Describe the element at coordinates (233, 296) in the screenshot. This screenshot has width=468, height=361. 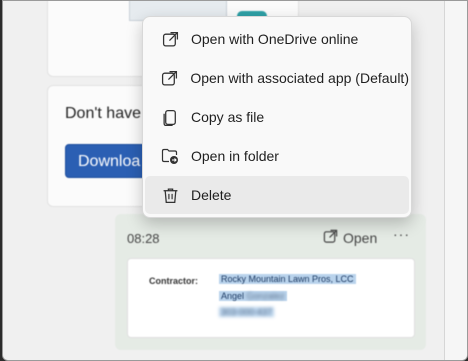
I see `contact-first-name: Angel` at that location.